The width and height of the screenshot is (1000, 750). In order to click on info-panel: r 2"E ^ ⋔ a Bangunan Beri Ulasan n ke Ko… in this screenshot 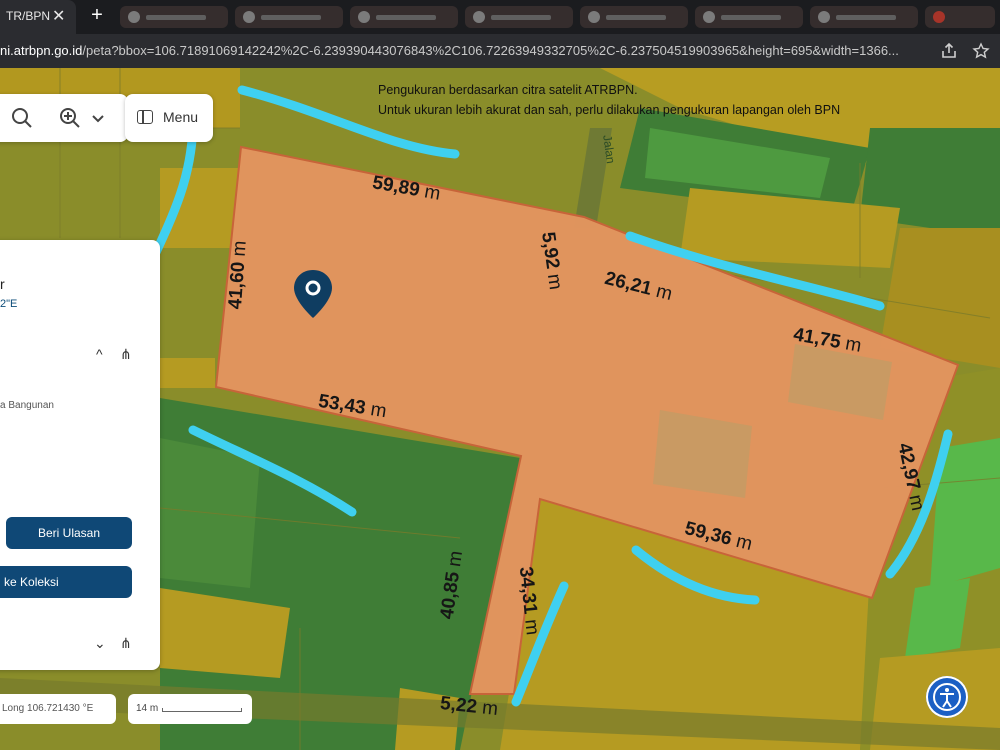, I will do `click(80, 455)`.